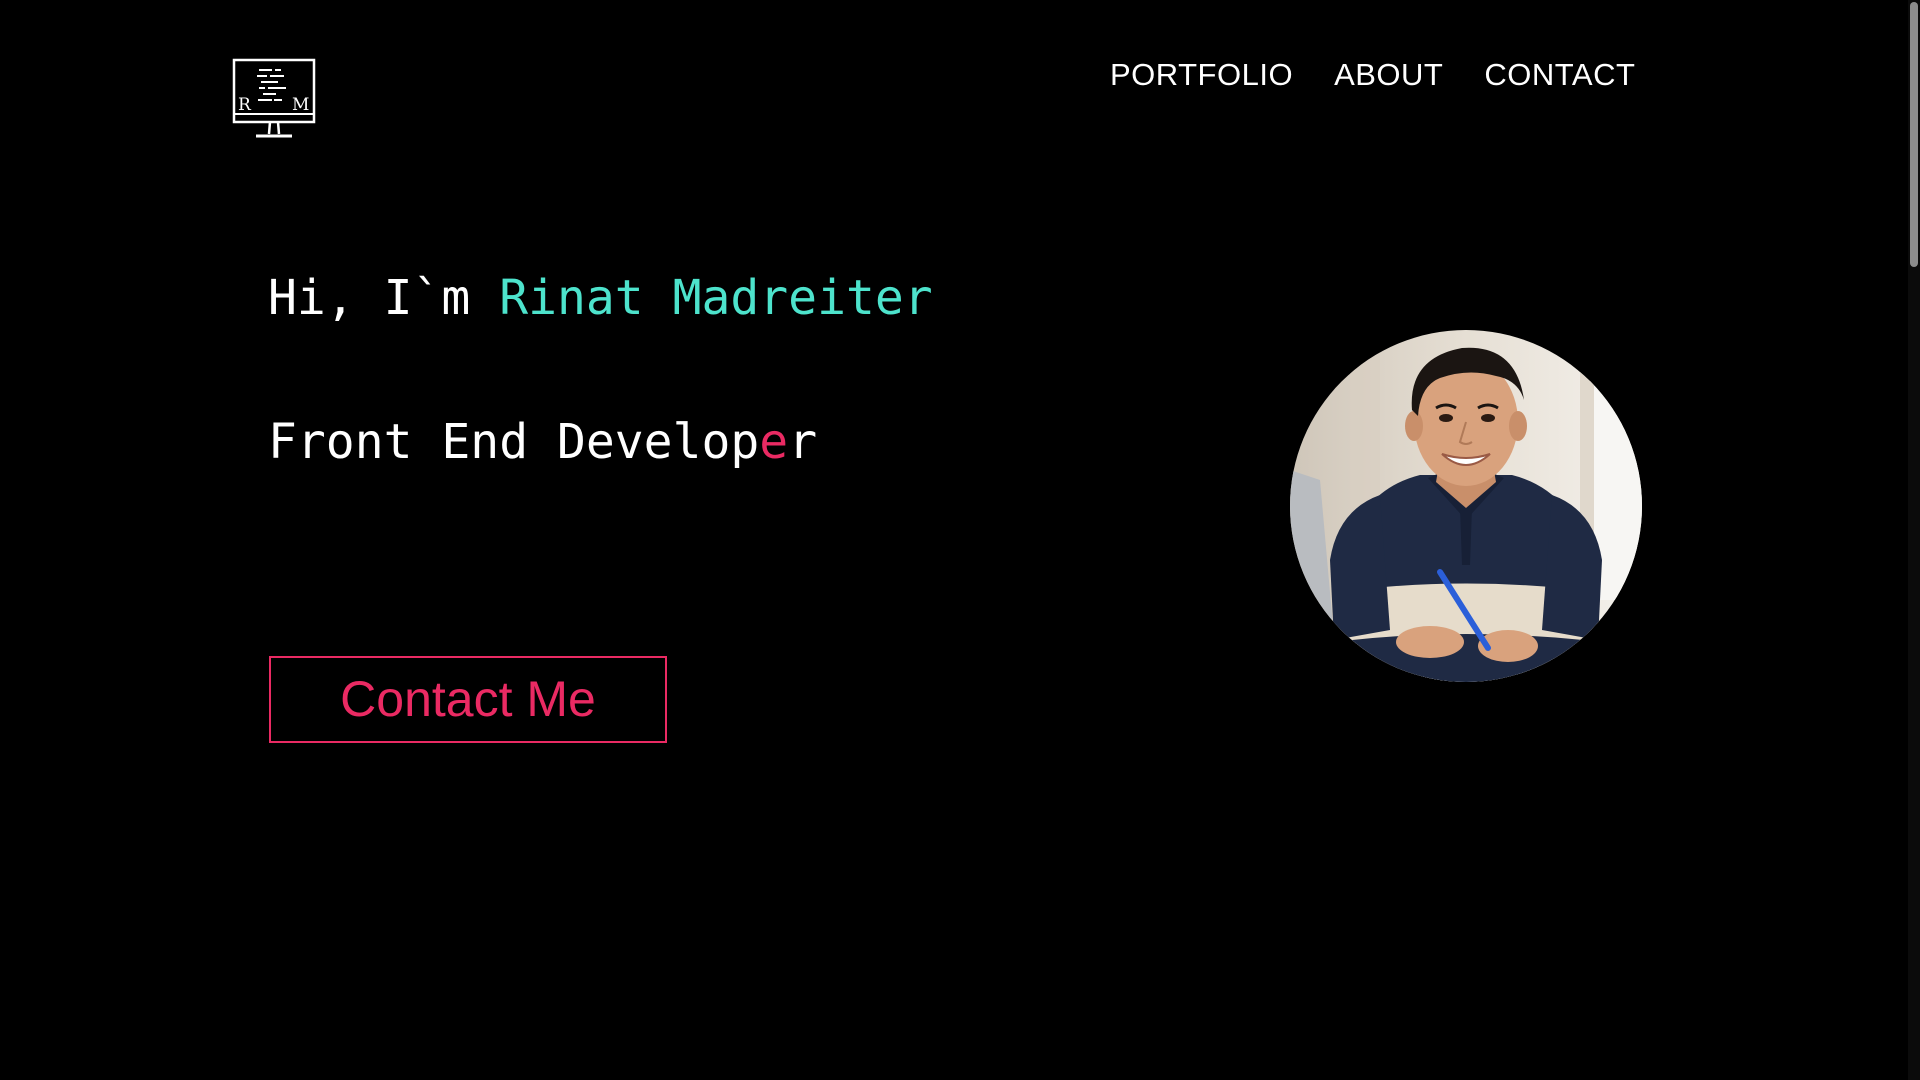 This screenshot has width=1920, height=1080. What do you see at coordinates (1914, 540) in the screenshot?
I see `page-scrollbar` at bounding box center [1914, 540].